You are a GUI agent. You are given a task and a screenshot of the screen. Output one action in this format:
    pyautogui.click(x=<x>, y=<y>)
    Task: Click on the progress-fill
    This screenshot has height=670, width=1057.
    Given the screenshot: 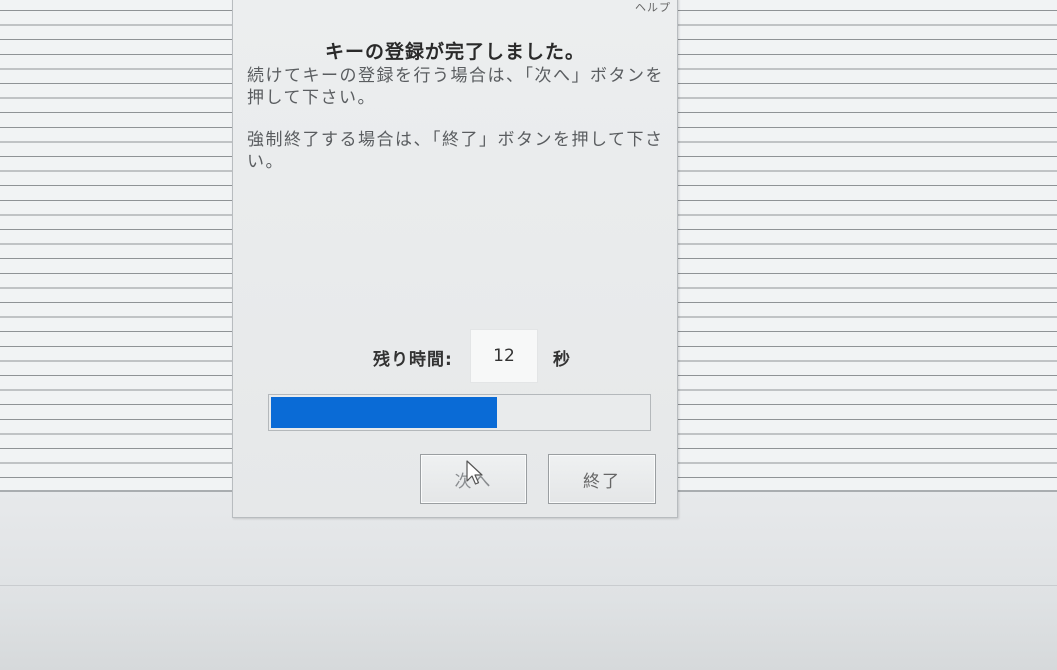 What is the action you would take?
    pyautogui.click(x=384, y=412)
    